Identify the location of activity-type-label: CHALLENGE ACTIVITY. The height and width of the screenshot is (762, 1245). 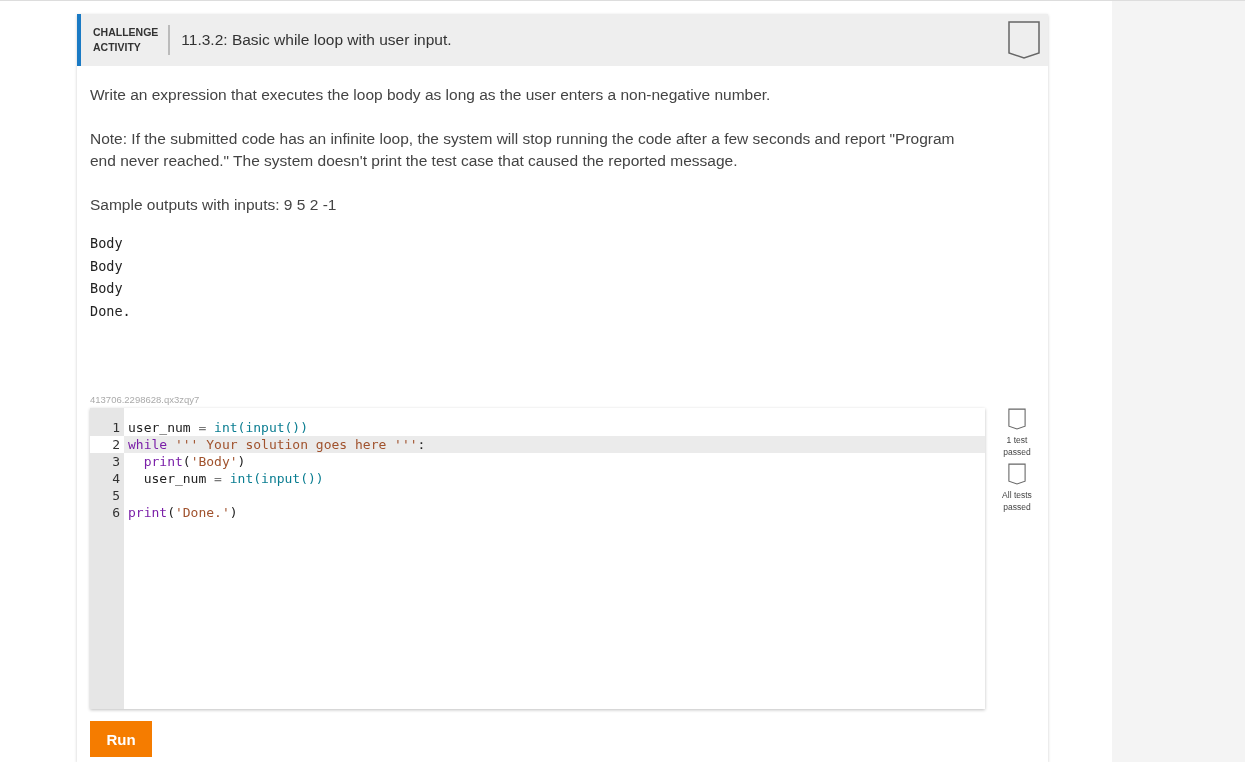
(132, 40).